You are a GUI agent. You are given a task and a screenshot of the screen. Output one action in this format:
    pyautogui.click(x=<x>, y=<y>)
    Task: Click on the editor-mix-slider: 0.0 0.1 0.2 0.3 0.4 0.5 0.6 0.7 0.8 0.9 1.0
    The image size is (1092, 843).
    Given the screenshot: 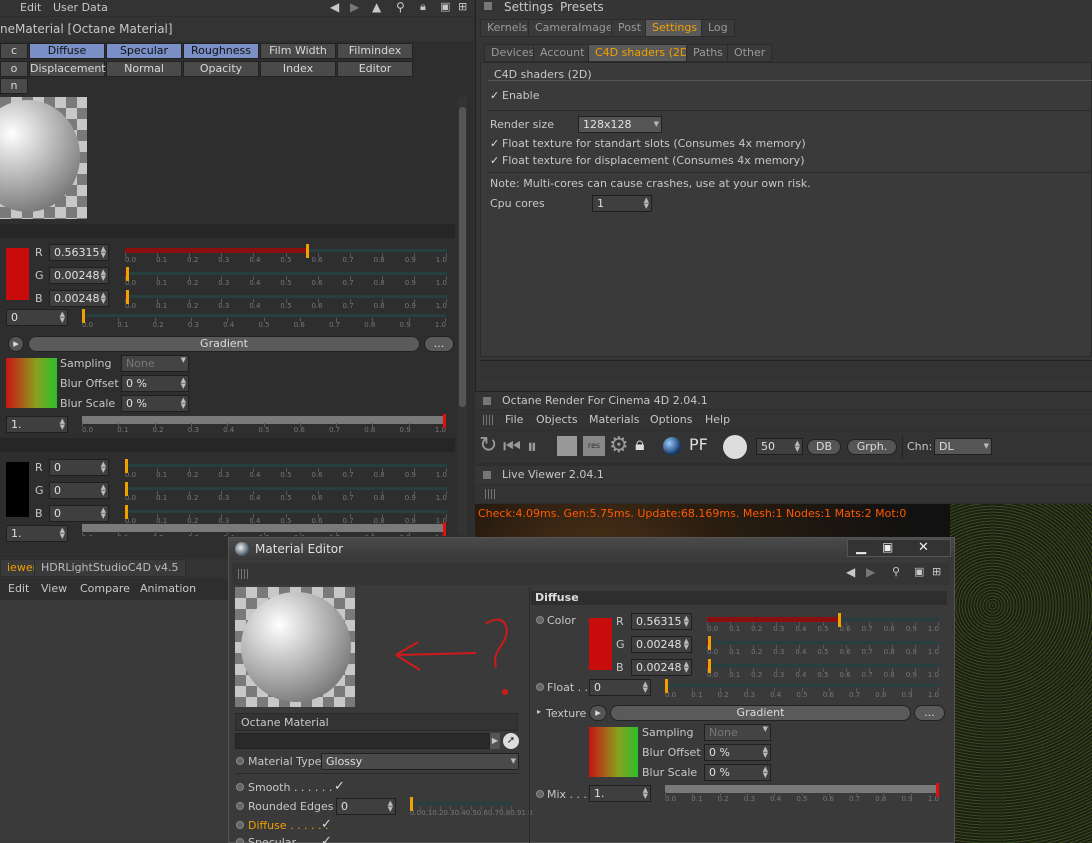 What is the action you would take?
    pyautogui.click(x=802, y=795)
    